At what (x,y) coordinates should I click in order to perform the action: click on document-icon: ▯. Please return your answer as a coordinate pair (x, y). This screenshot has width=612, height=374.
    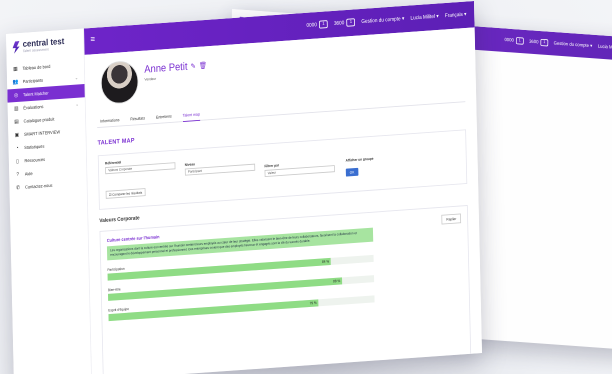
    Looking at the image, I should click on (17, 162).